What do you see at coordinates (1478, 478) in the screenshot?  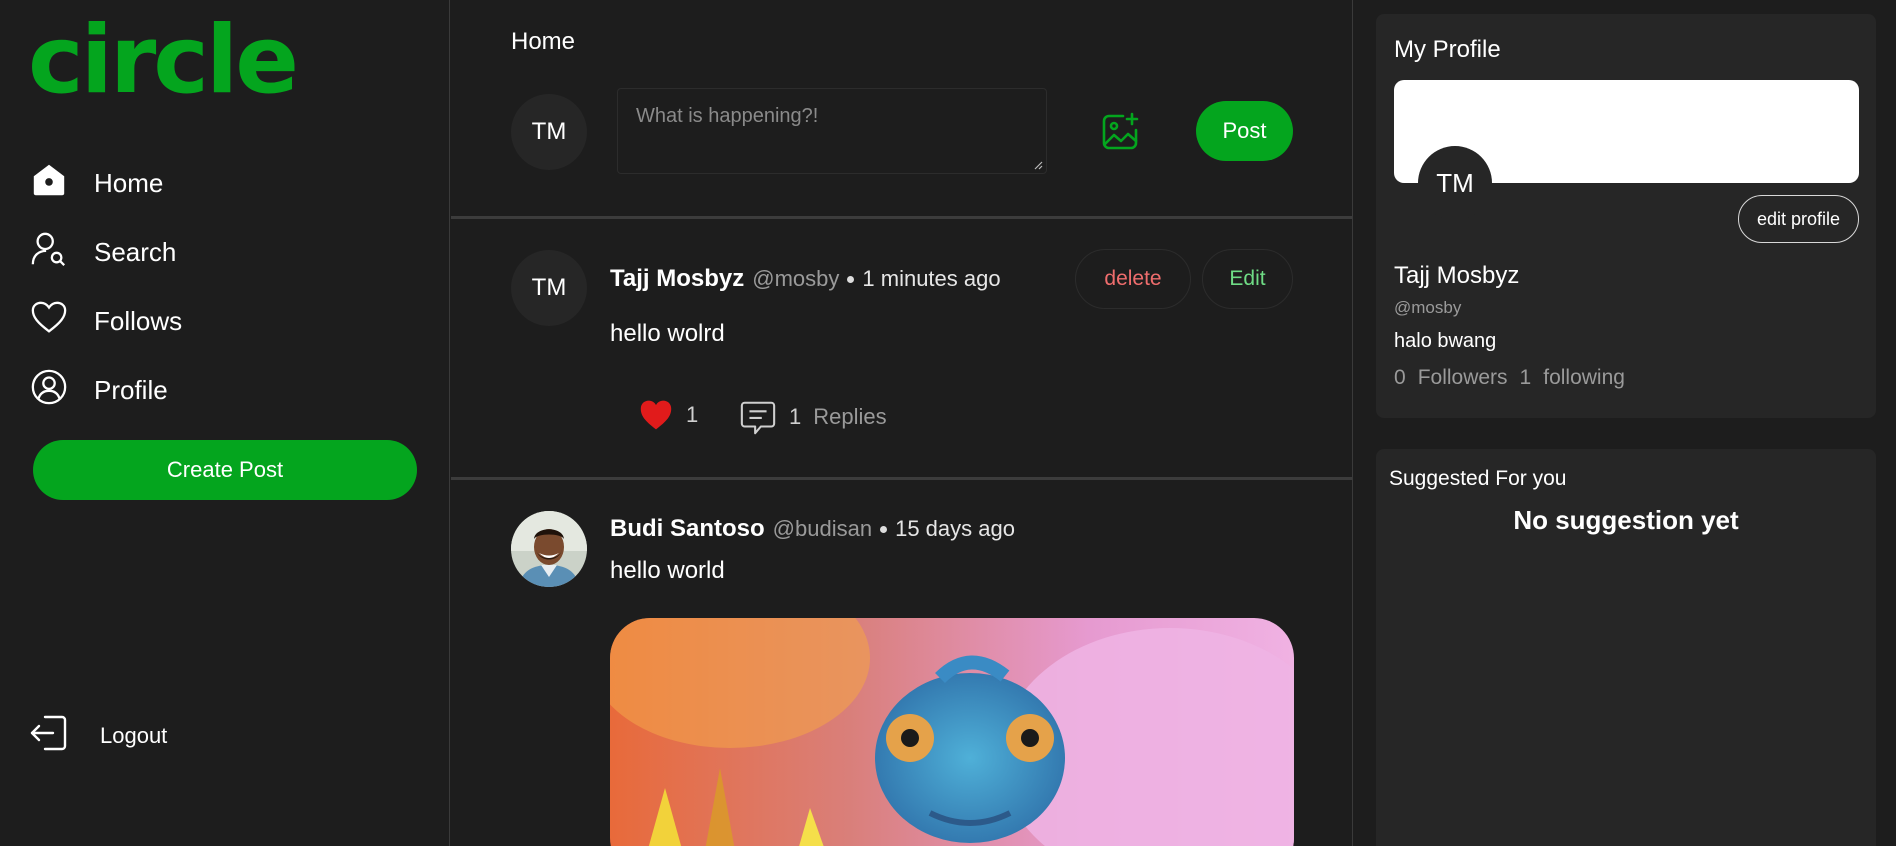 I see `card-title: Suggested For you` at bounding box center [1478, 478].